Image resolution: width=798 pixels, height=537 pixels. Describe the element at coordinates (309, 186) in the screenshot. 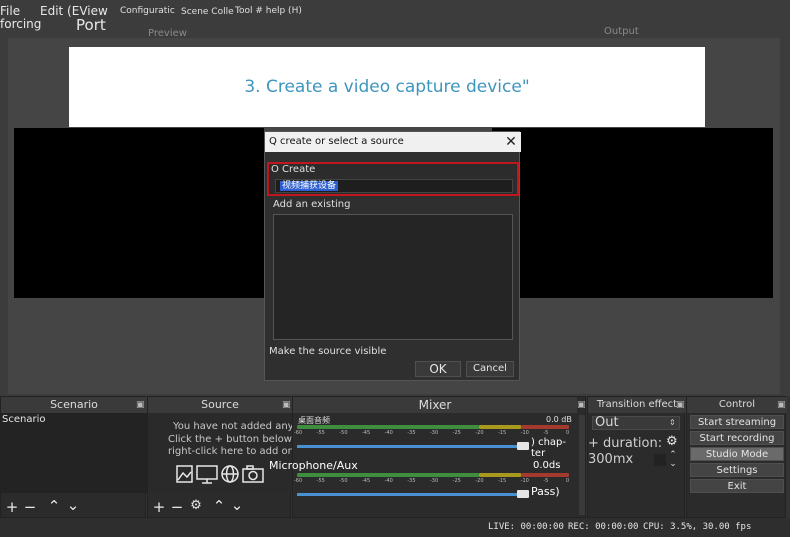

I see `source-name-selected-text: 视频捕获设备` at that location.